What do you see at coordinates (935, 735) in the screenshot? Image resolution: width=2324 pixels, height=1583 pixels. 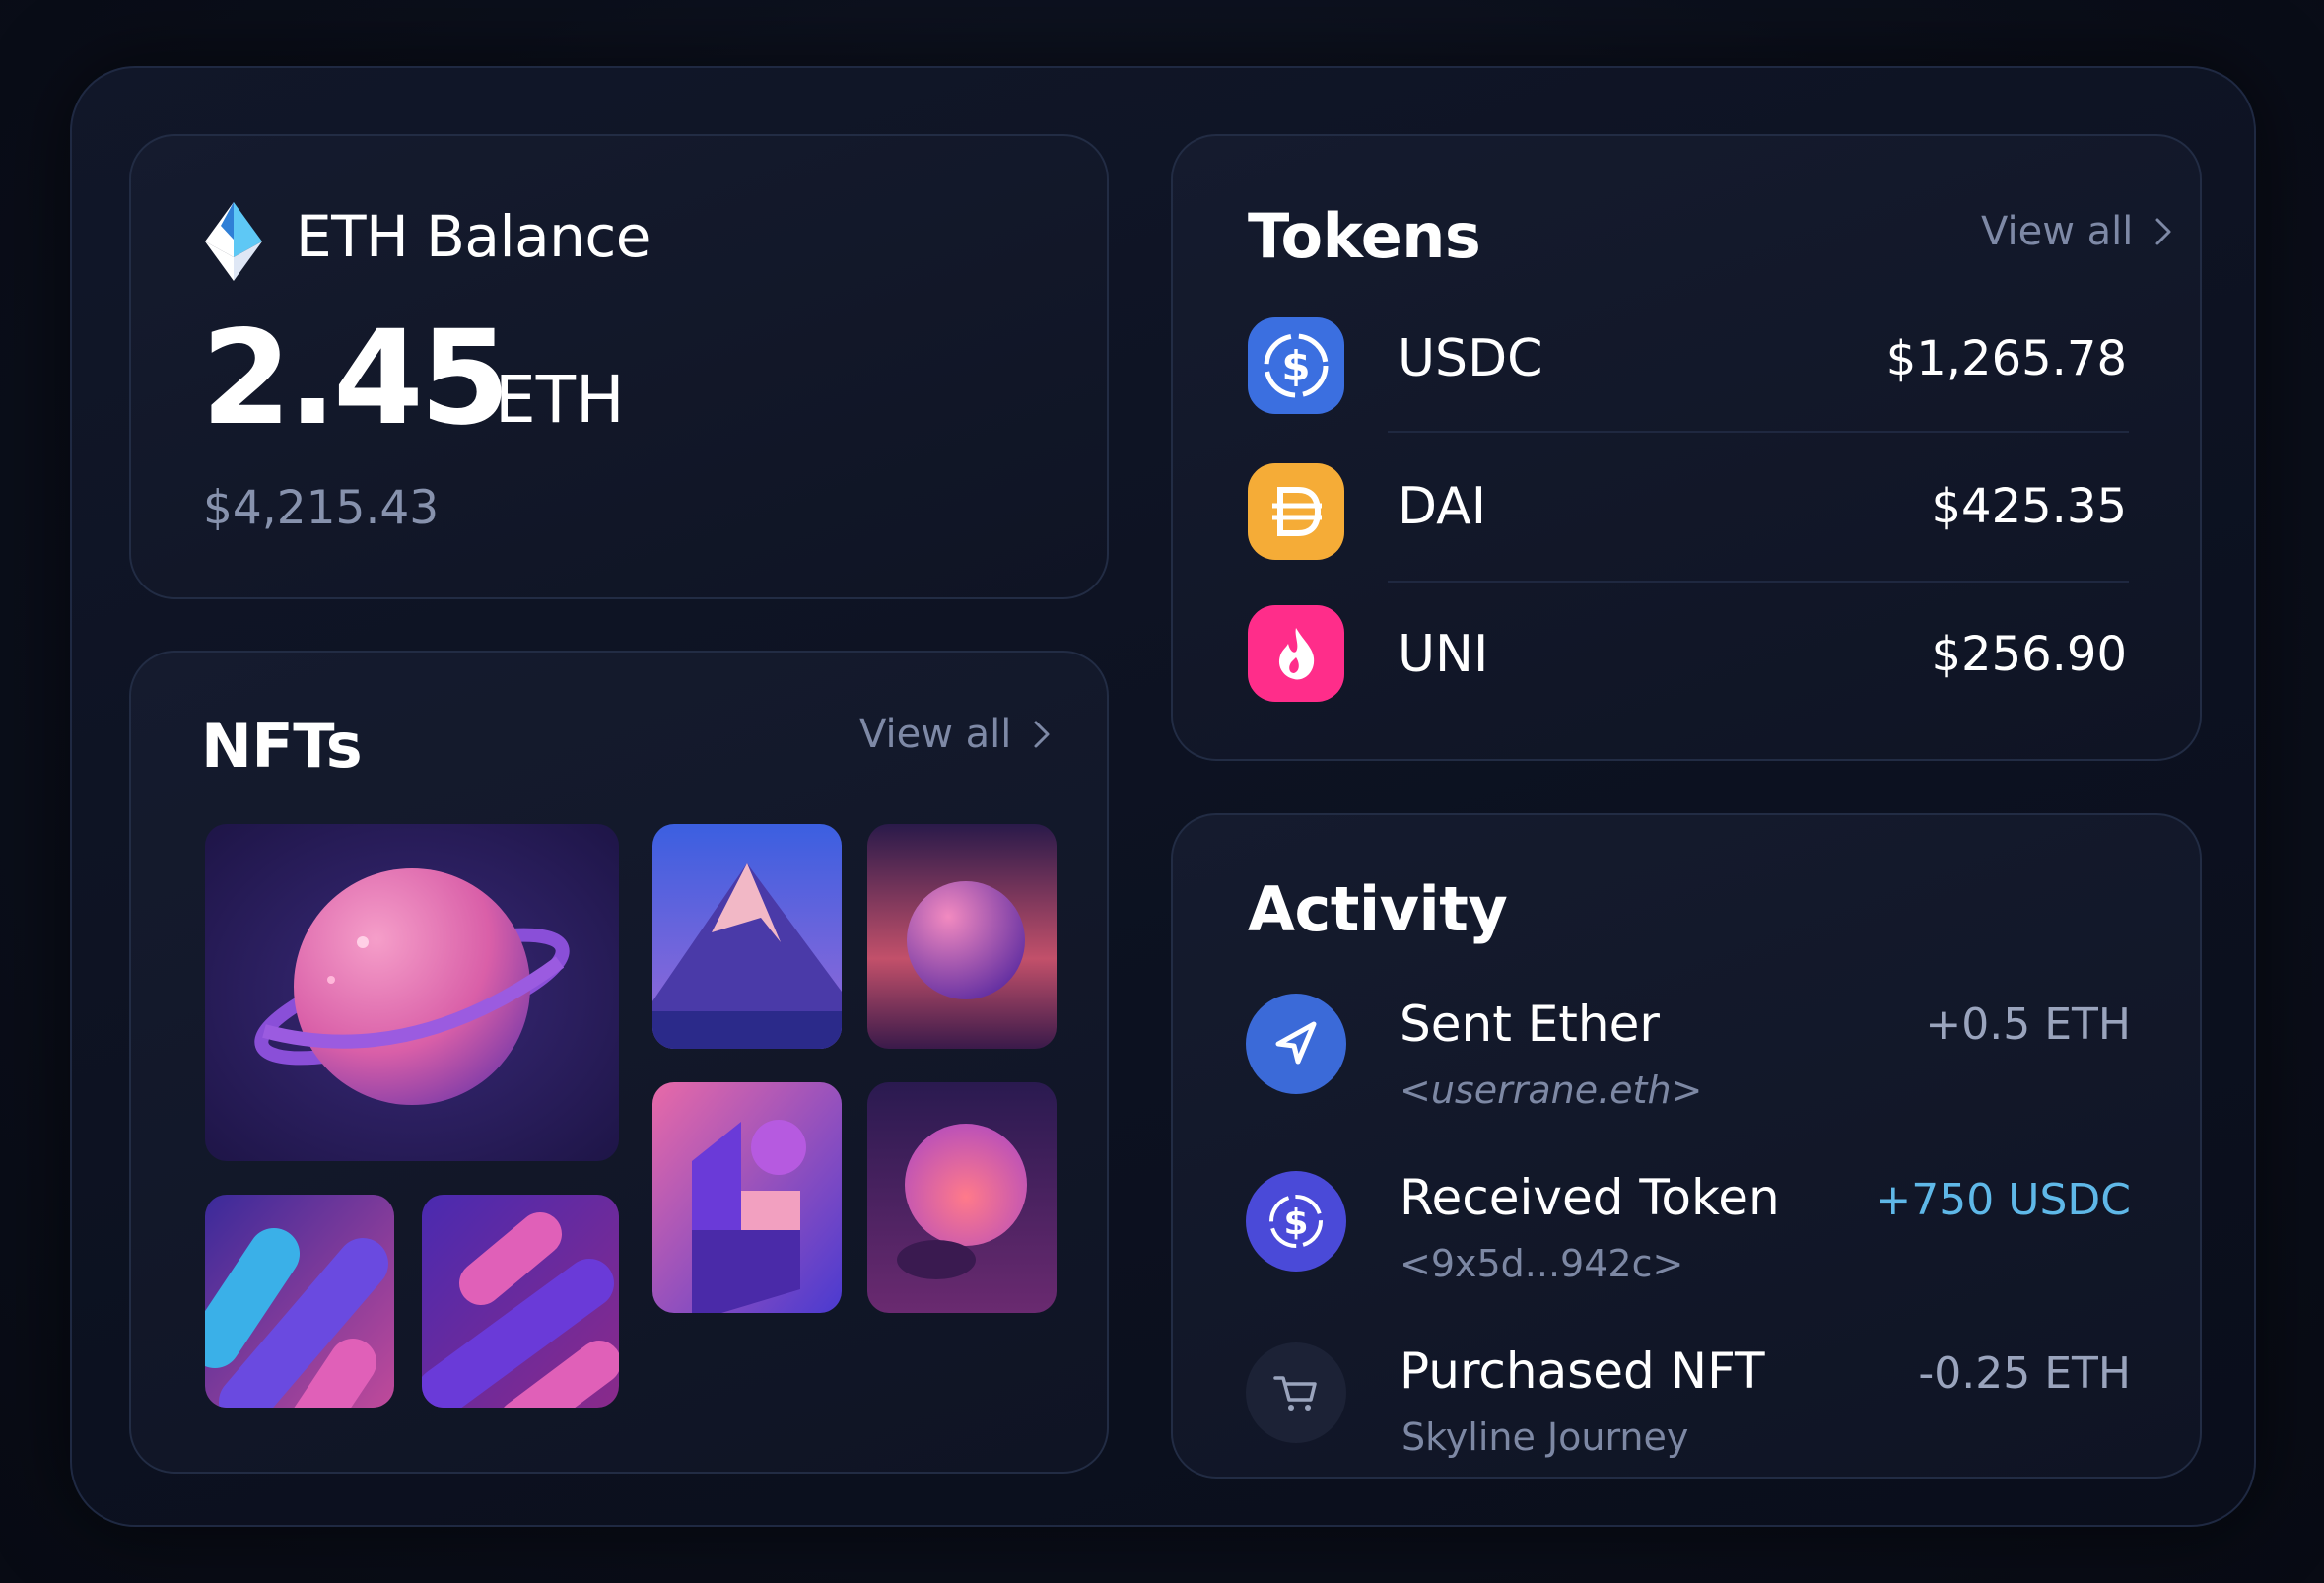 I see `nfts-view-all-label: View all` at bounding box center [935, 735].